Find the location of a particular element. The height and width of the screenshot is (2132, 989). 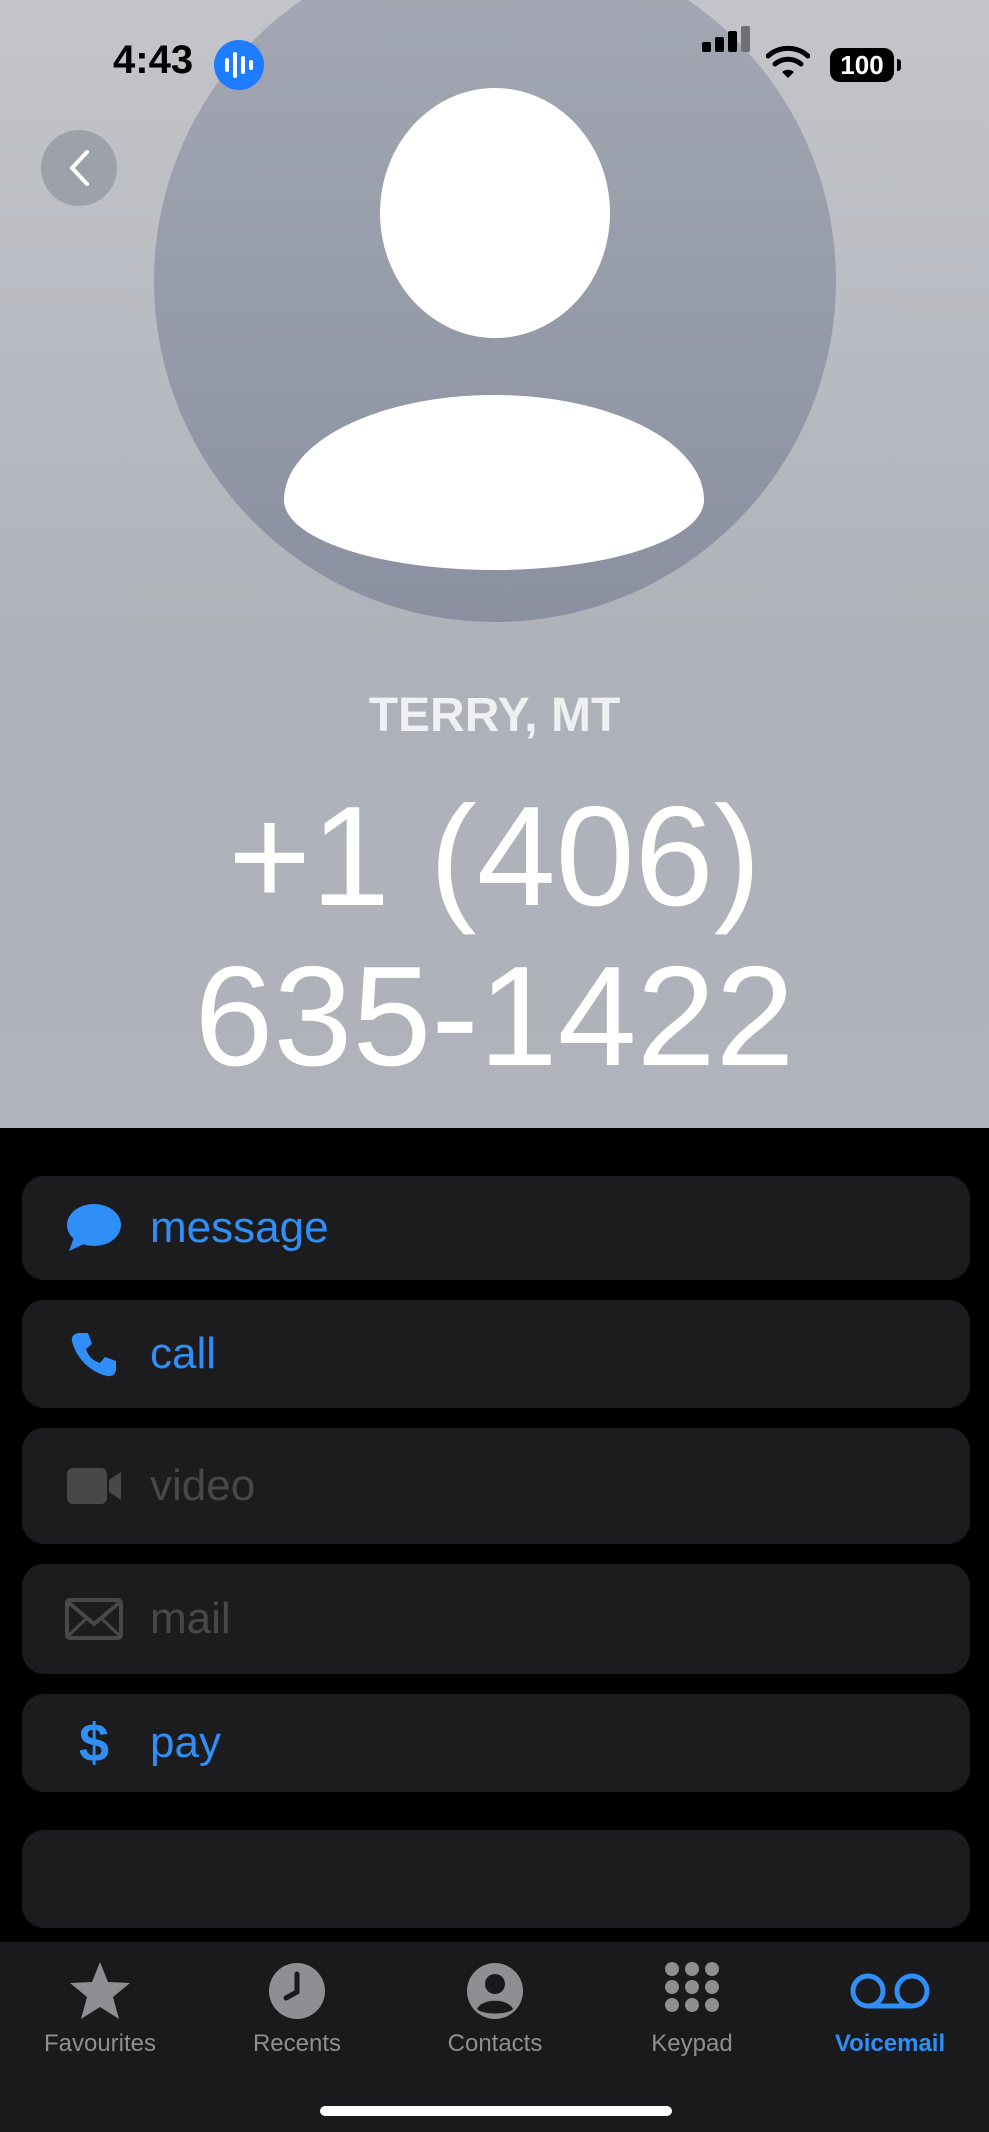

back-button is located at coordinates (79, 168).